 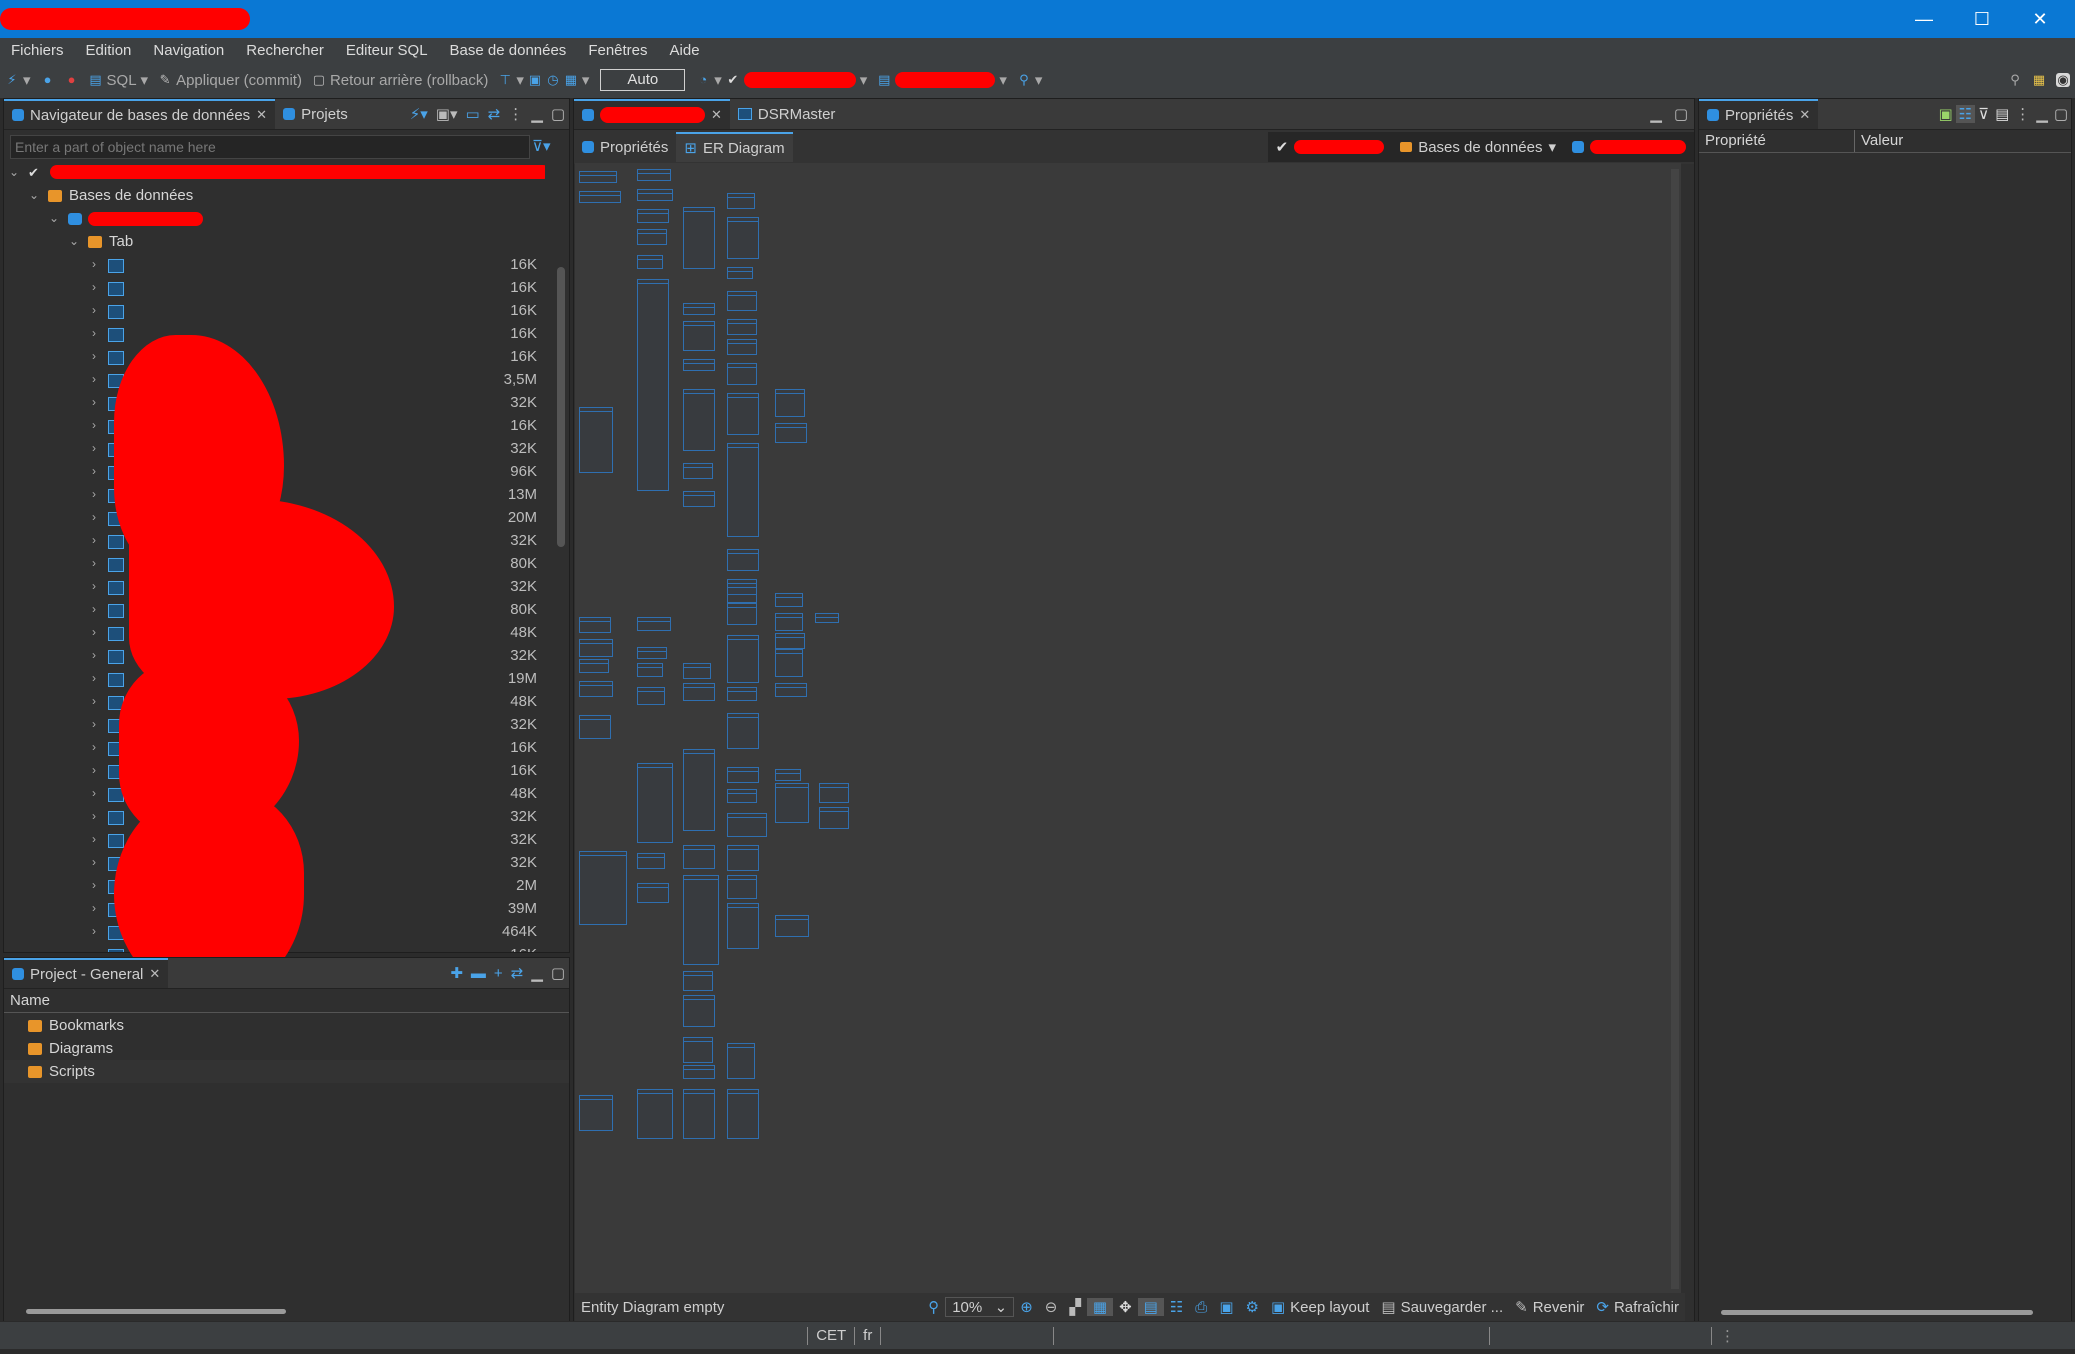 What do you see at coordinates (543, 80) in the screenshot?
I see `transaction-mode-button: ⊤ ▾ ▣ ◷ ▦ ▾` at bounding box center [543, 80].